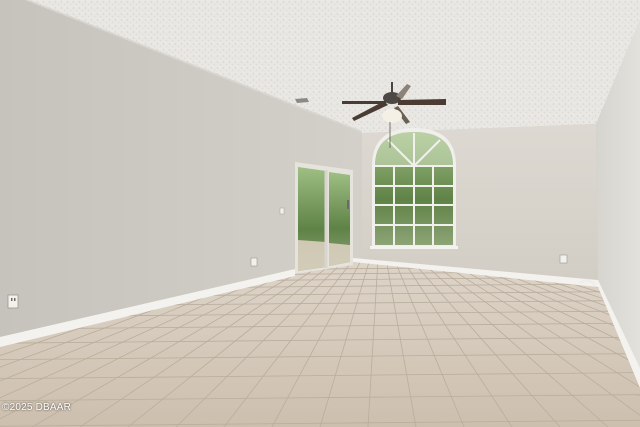  What do you see at coordinates (414, 188) in the screenshot?
I see `arched-window` at bounding box center [414, 188].